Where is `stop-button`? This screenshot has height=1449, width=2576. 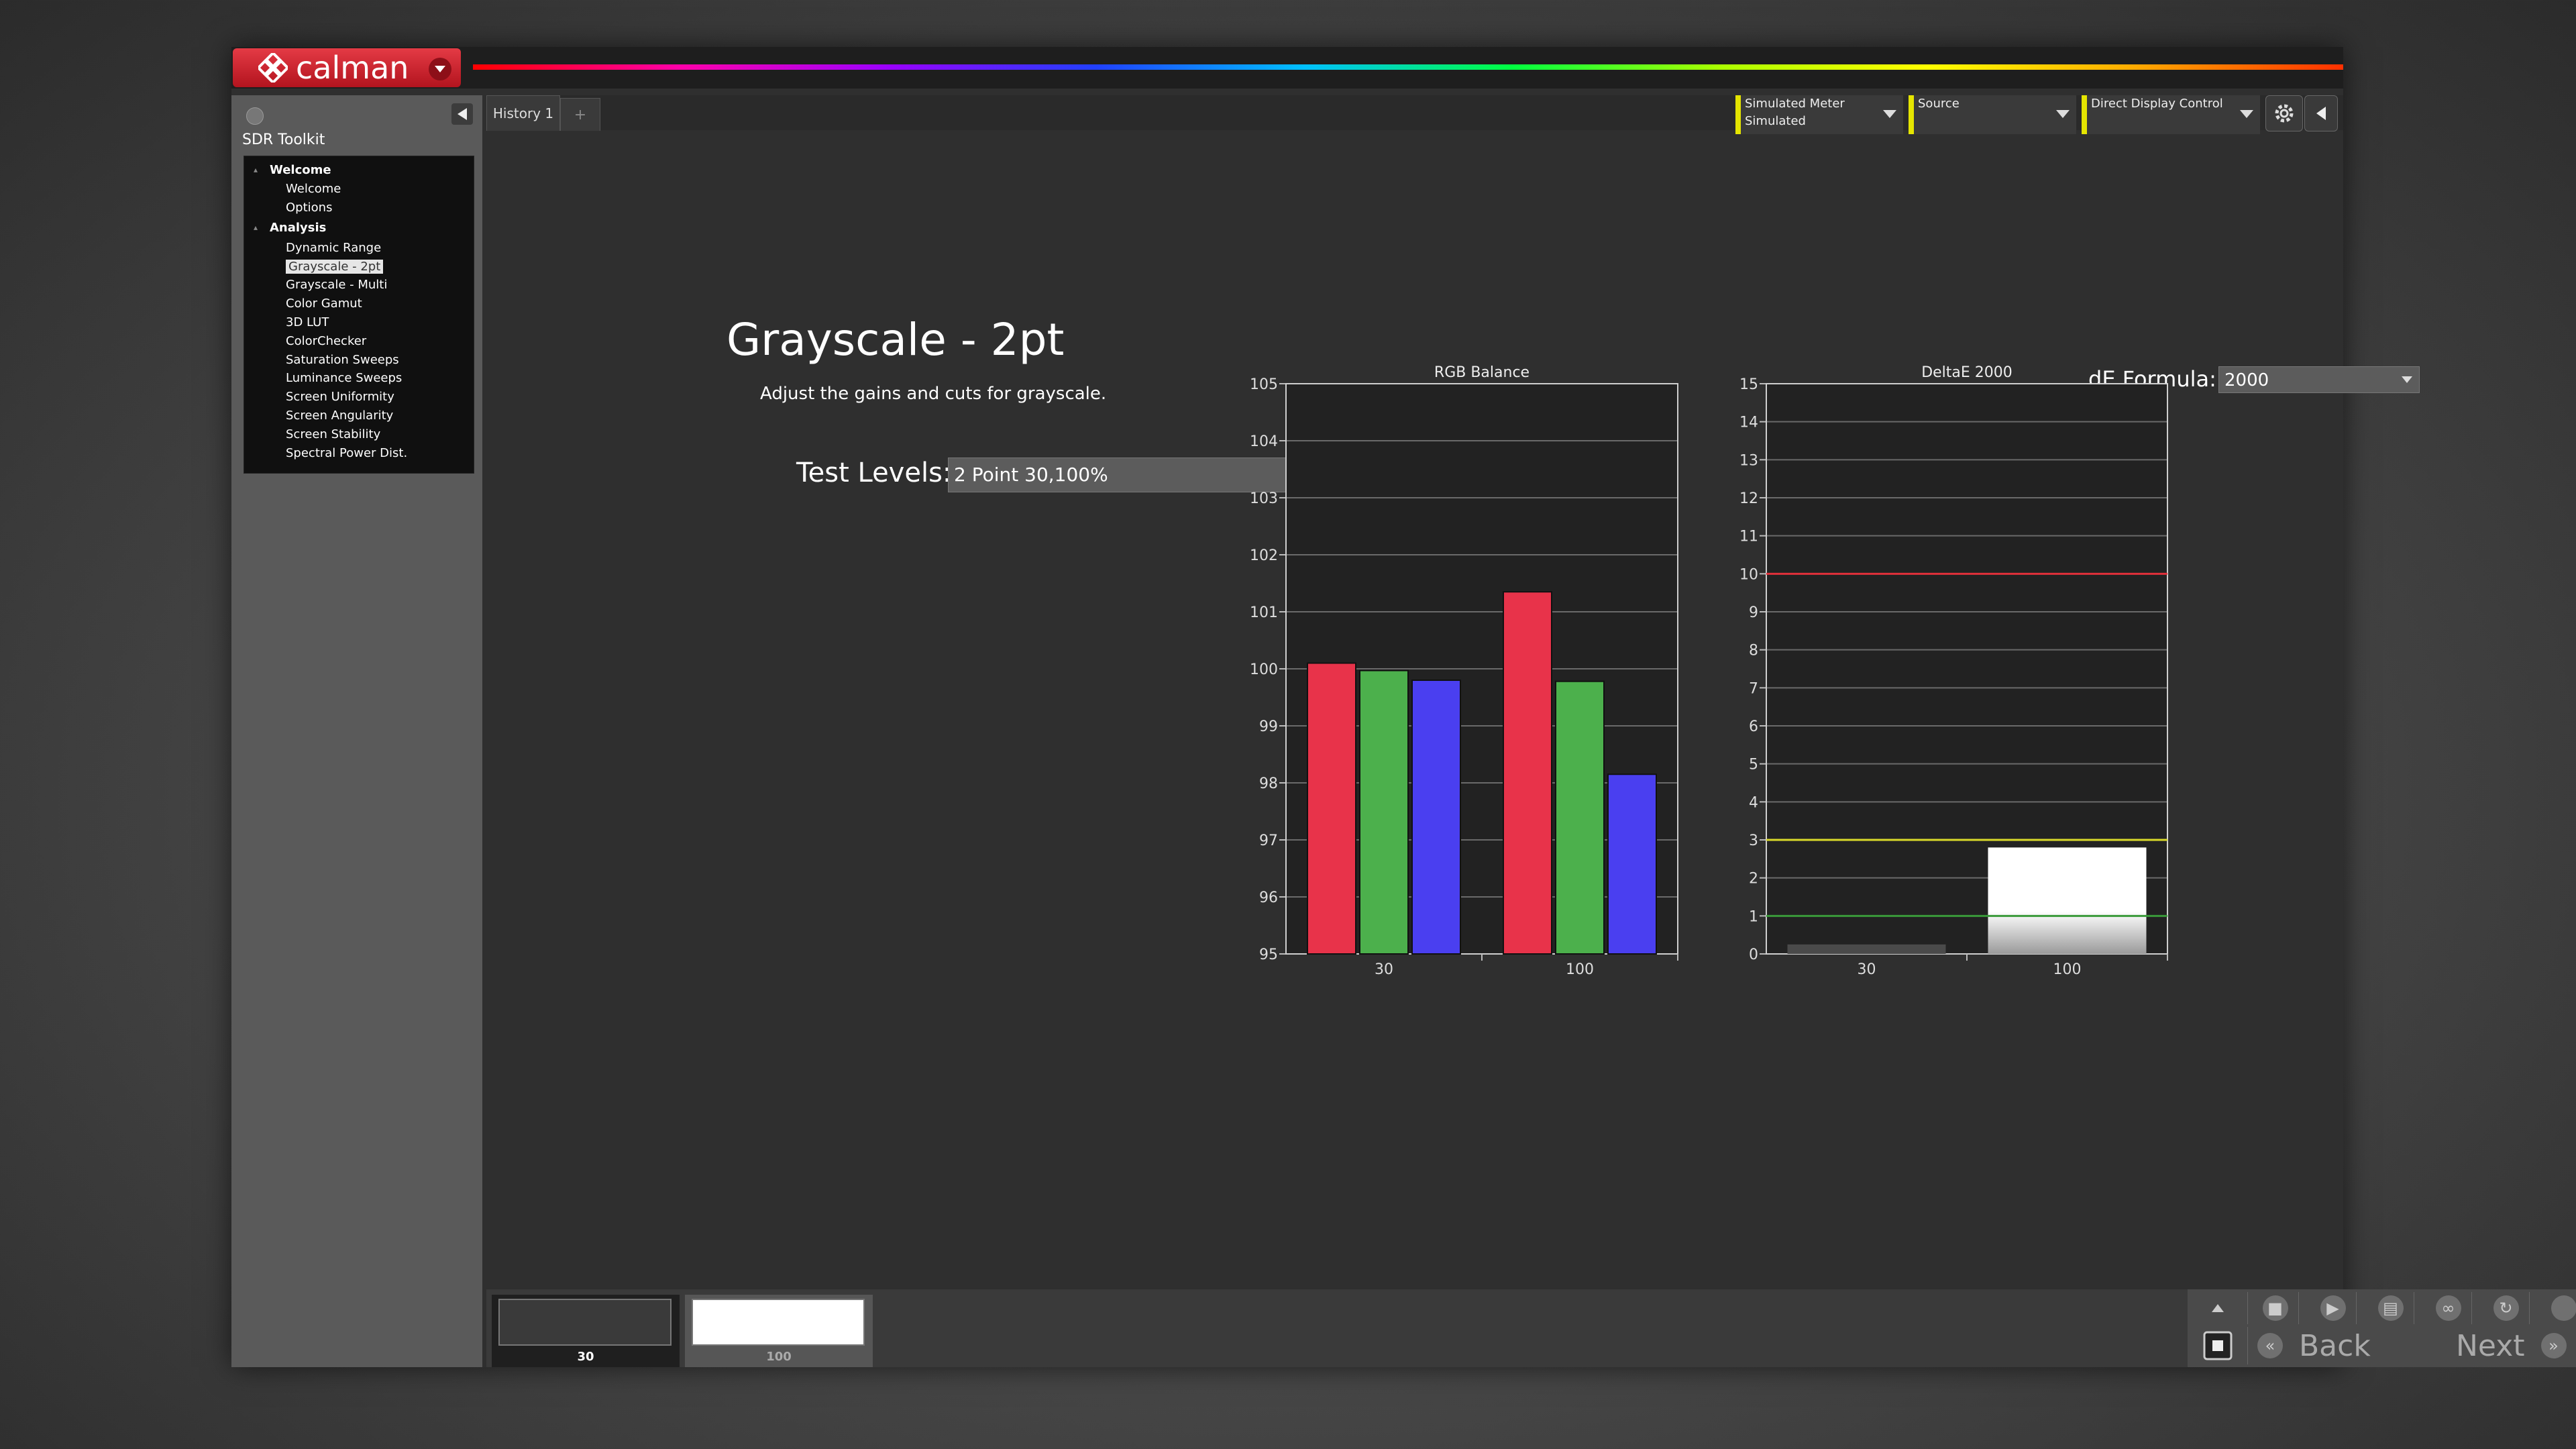 stop-button is located at coordinates (2218, 1345).